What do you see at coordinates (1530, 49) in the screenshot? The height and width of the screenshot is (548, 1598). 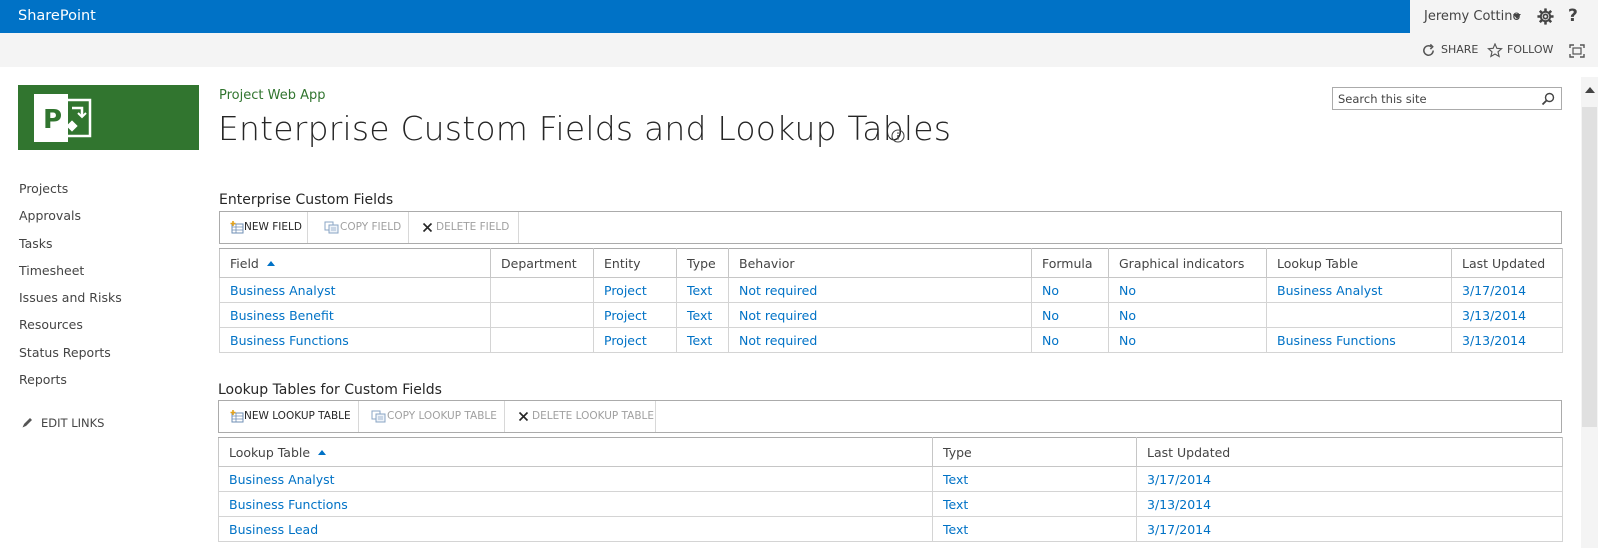 I see `follow-label: FOLLOW` at bounding box center [1530, 49].